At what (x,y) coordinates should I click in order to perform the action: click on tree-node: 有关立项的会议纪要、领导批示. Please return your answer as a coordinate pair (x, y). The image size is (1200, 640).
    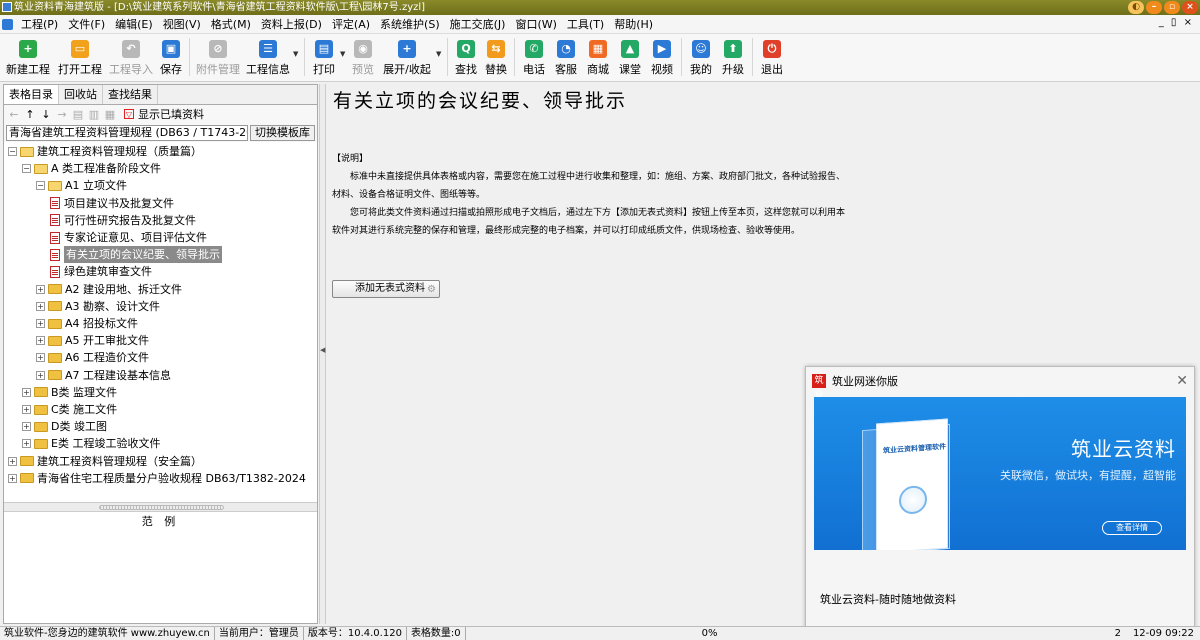
    Looking at the image, I should click on (136, 255).